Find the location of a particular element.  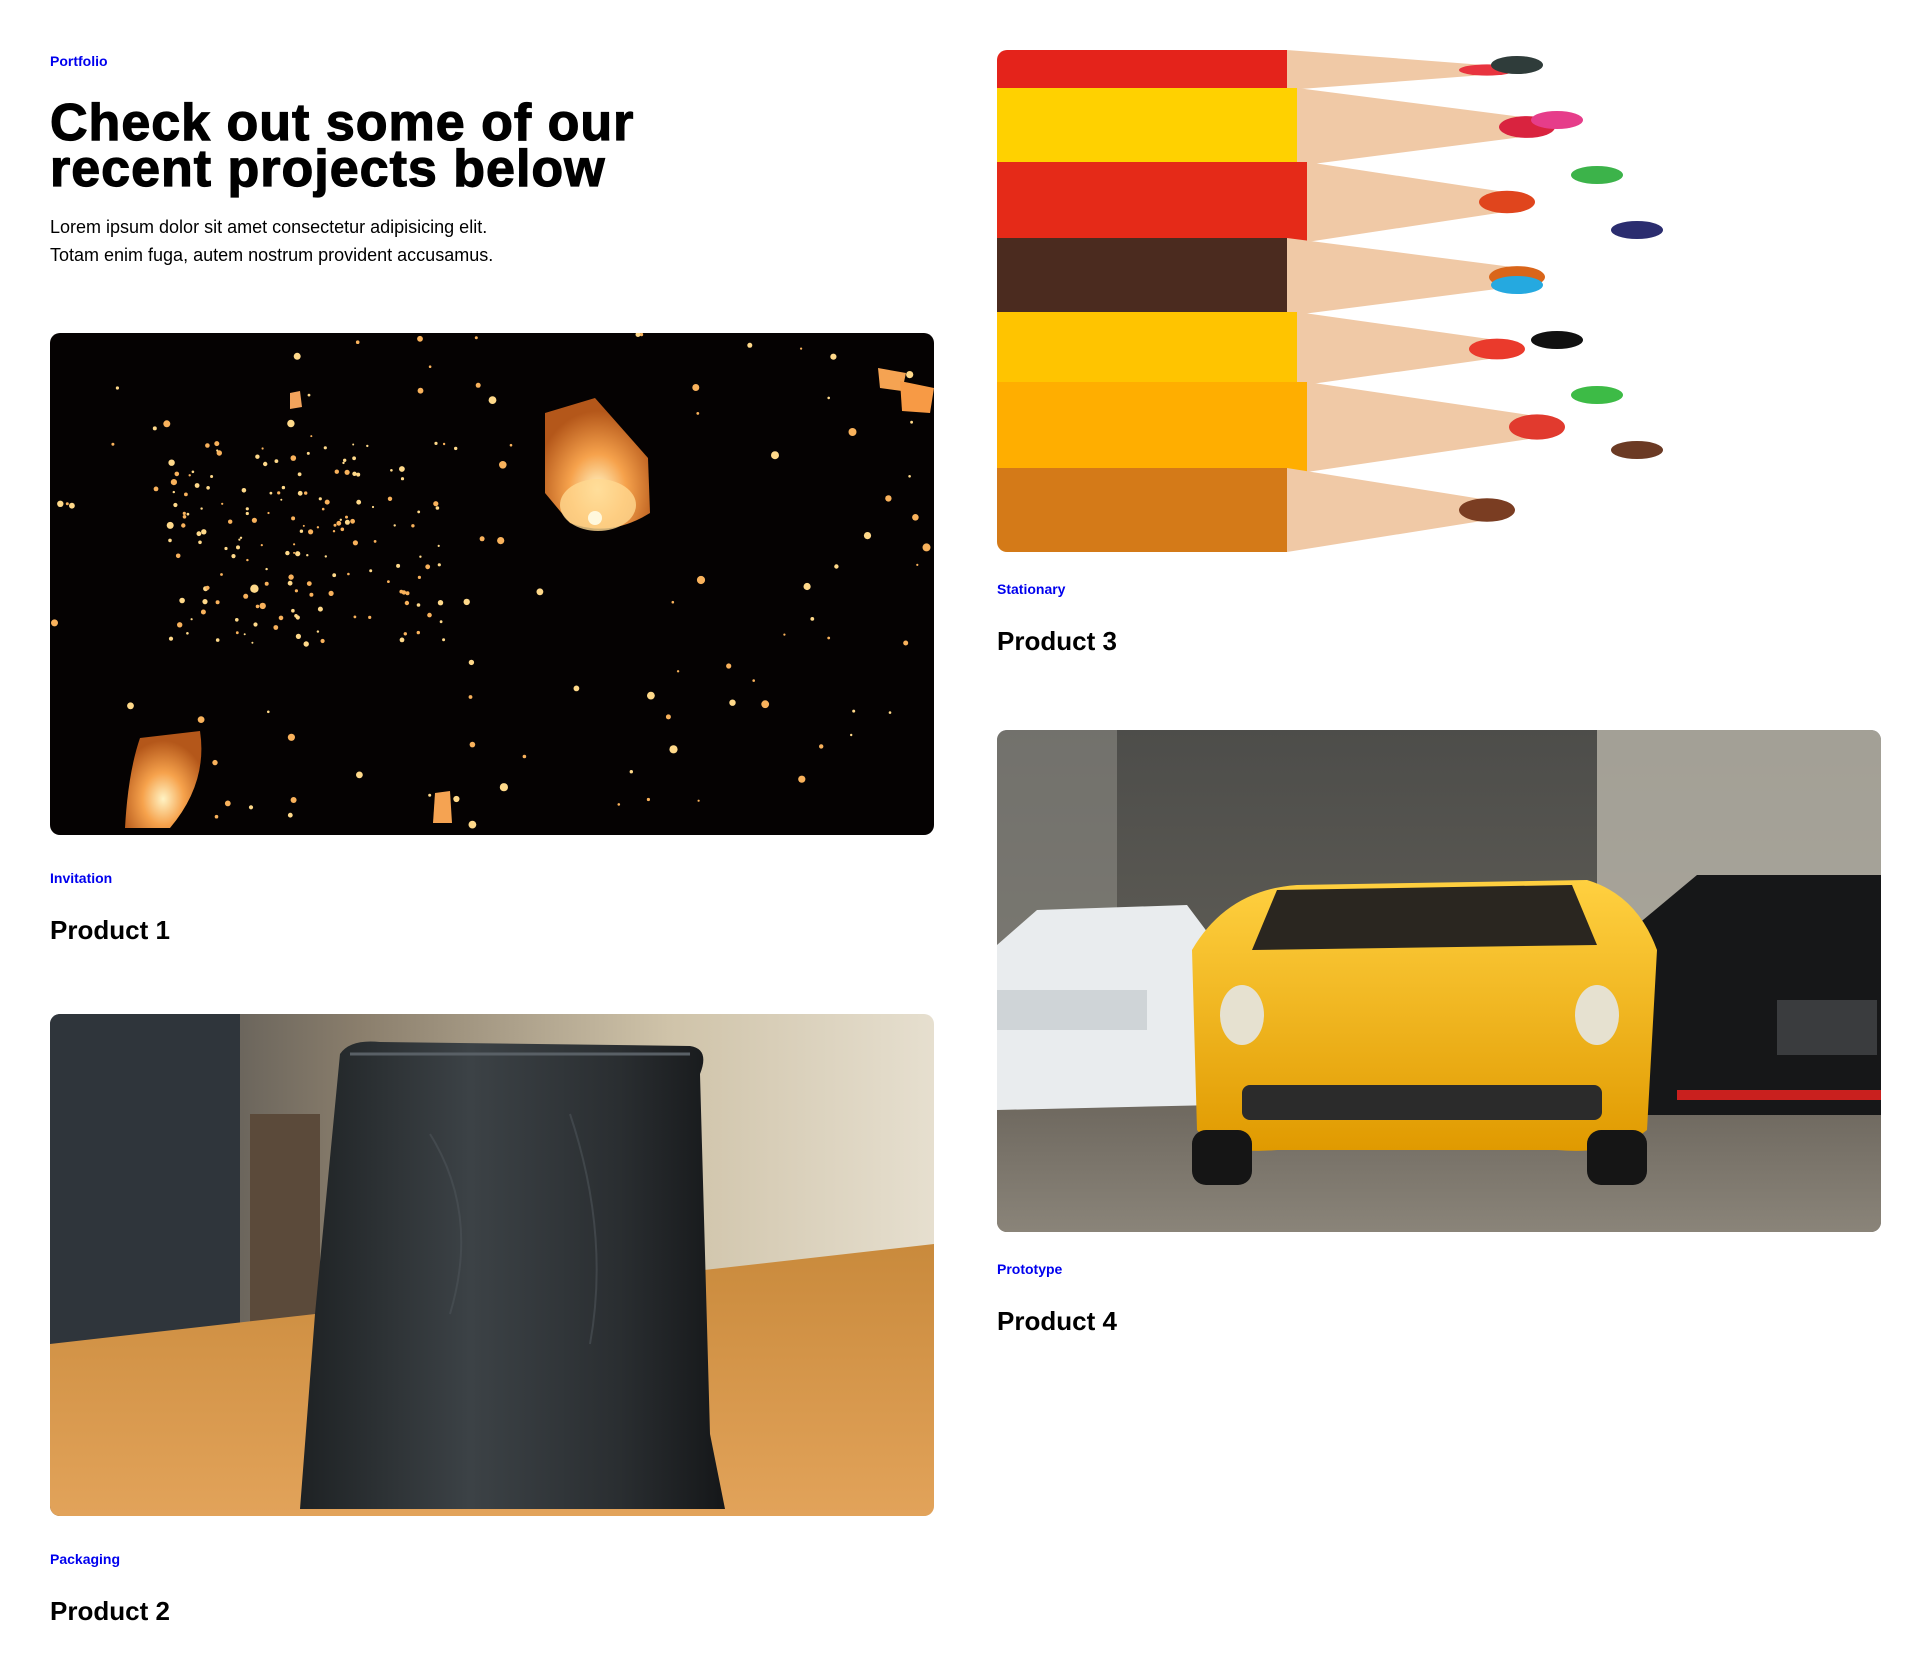

product-3-title: Product 3 is located at coordinates (1057, 641).